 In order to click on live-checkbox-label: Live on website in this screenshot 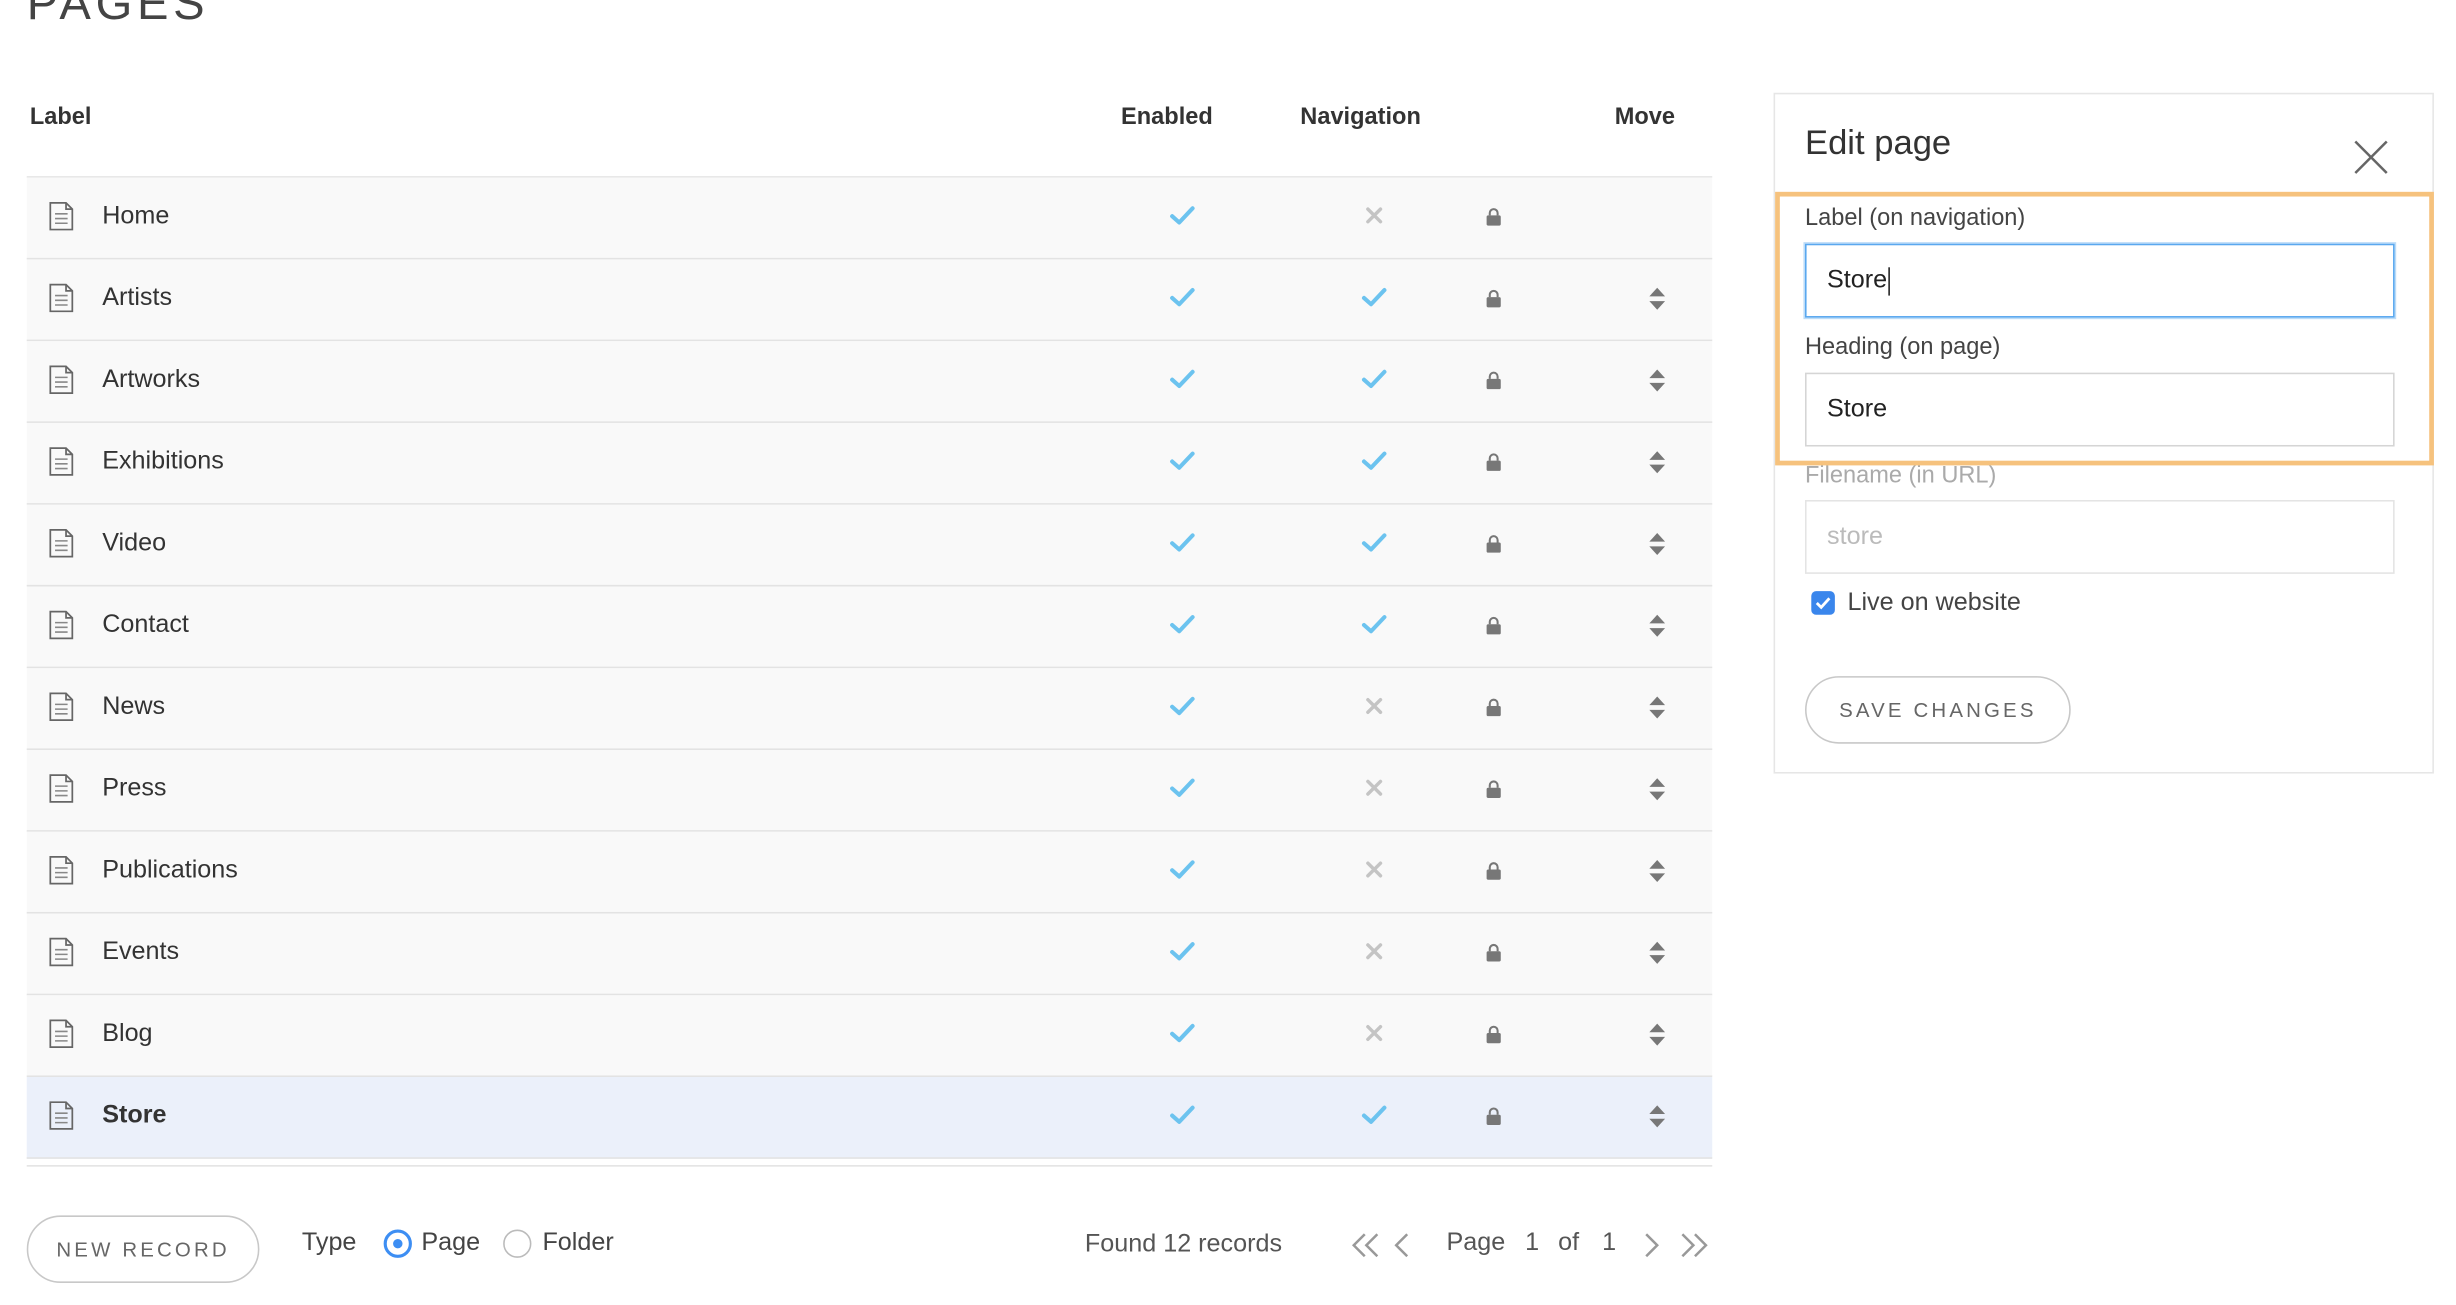, I will do `click(1933, 604)`.